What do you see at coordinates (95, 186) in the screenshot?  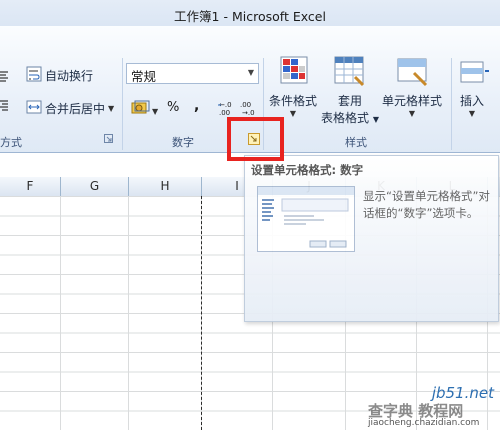 I see `column-header: G` at bounding box center [95, 186].